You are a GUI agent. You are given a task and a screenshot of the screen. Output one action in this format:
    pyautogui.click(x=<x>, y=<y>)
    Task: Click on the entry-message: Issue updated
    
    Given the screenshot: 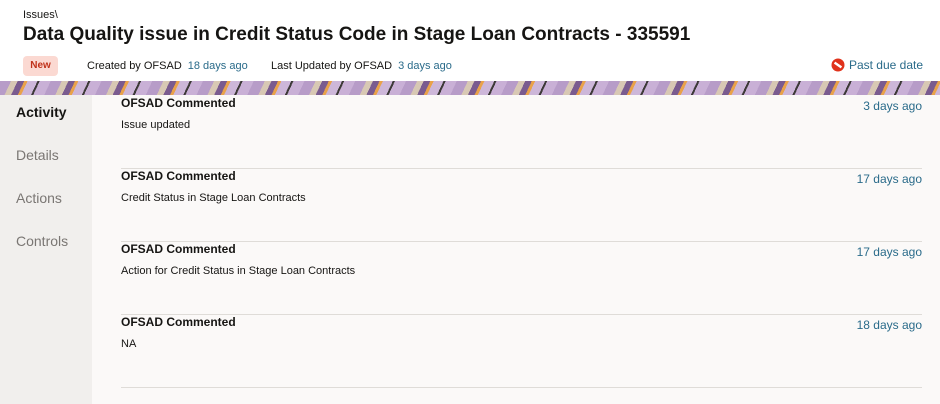 What is the action you would take?
    pyautogui.click(x=156, y=125)
    